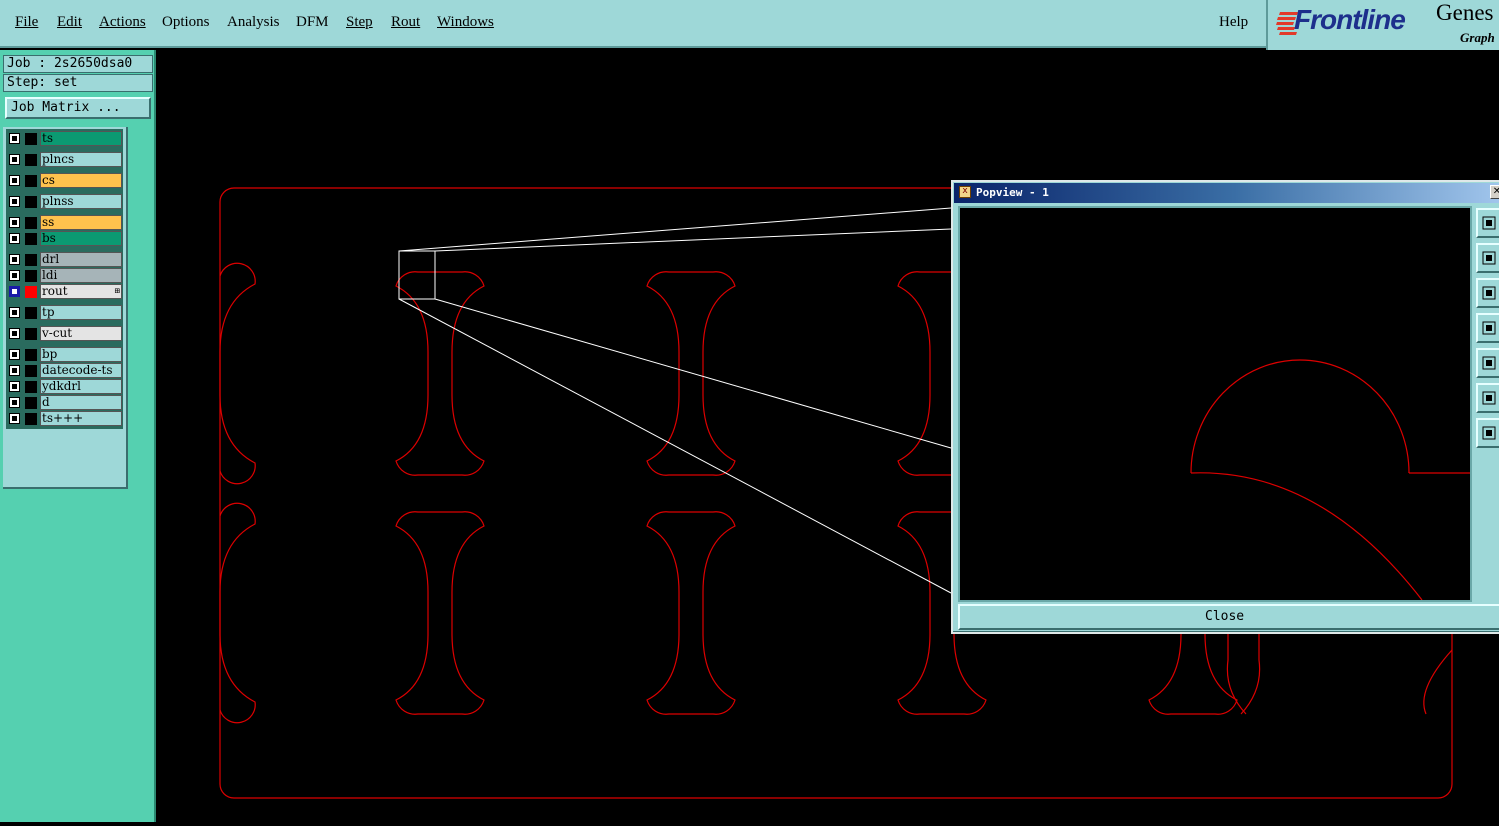 The width and height of the screenshot is (1499, 826). Describe the element at coordinates (81, 291) in the screenshot. I see `layer-name: rout ⊞` at that location.